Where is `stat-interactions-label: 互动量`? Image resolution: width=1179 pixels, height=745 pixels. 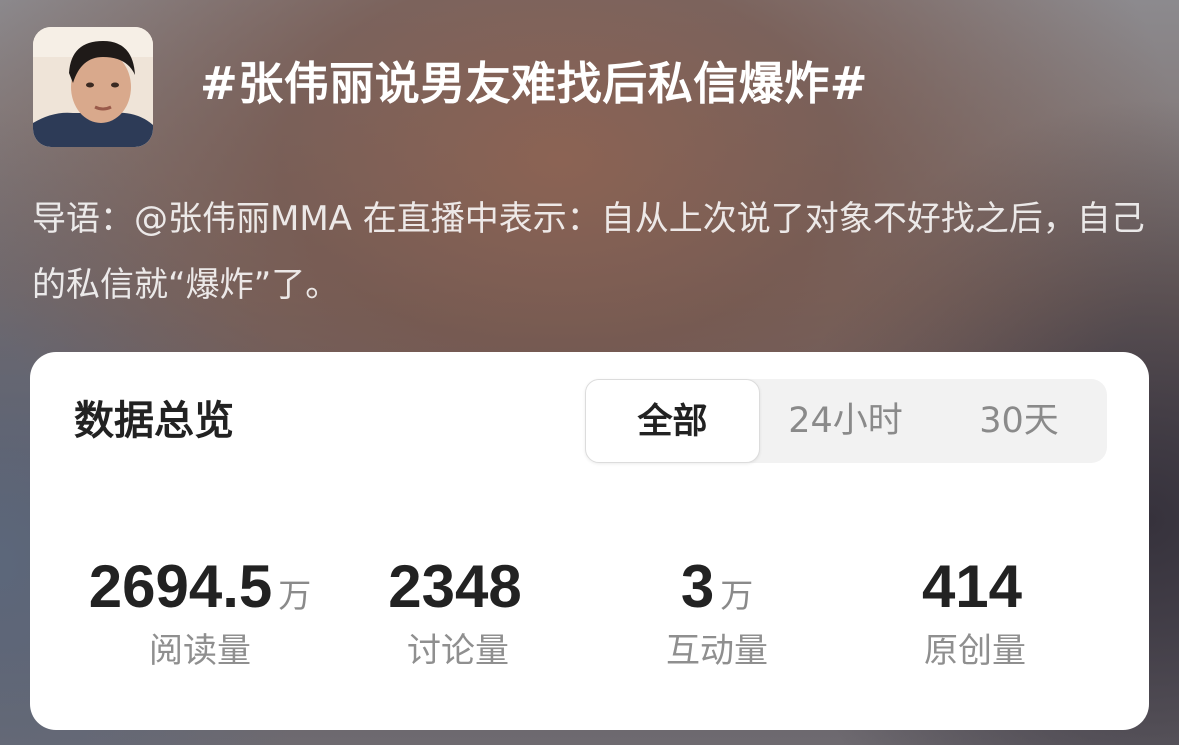 stat-interactions-label: 互动量 is located at coordinates (717, 651).